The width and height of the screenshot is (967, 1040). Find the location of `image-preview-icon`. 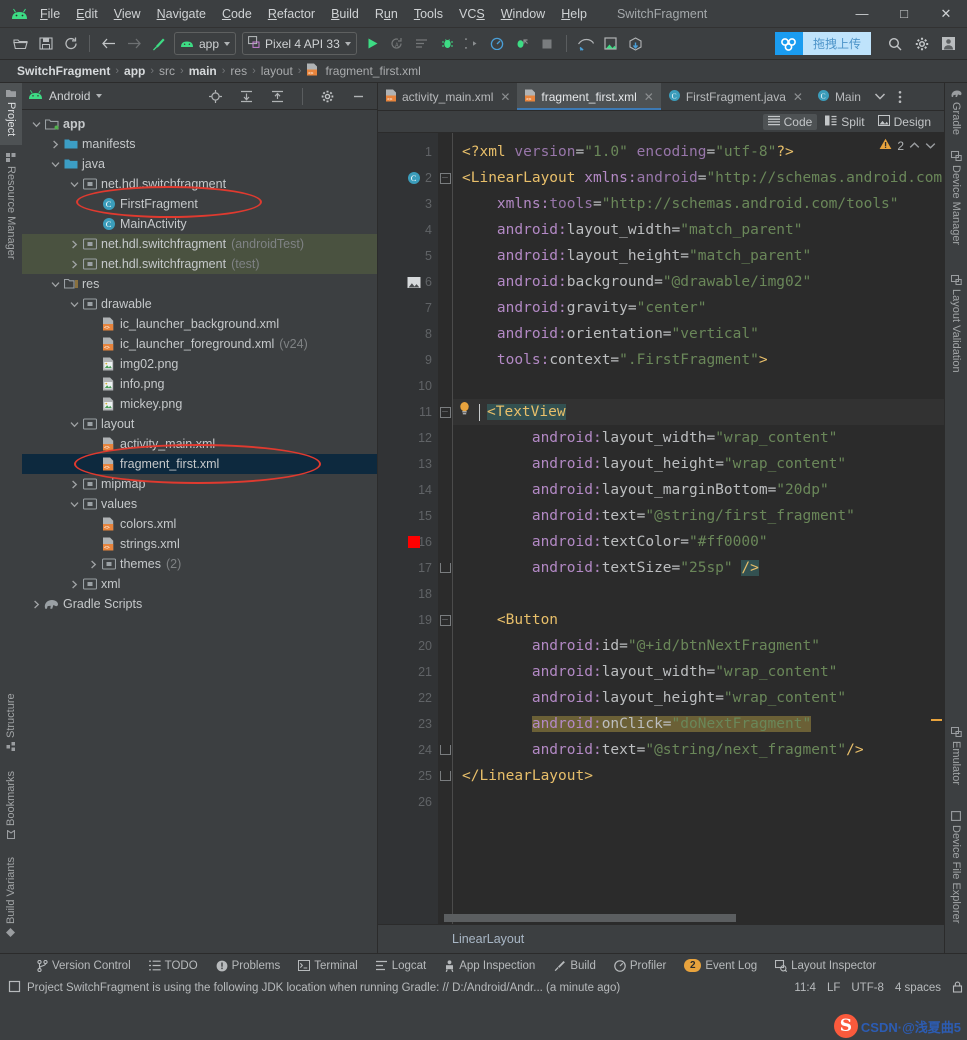

image-preview-icon is located at coordinates (414, 282).